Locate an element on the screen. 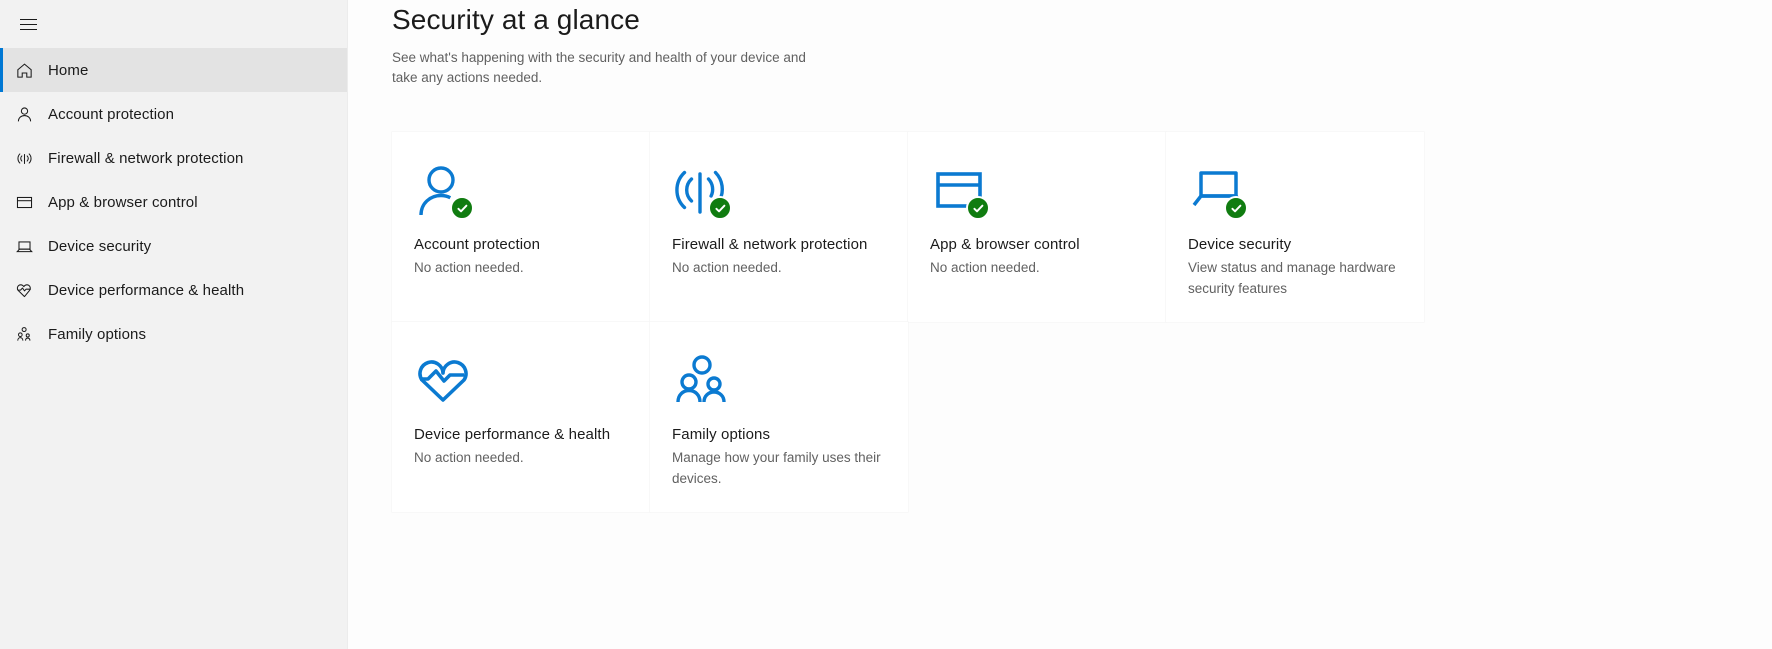 Image resolution: width=1772 pixels, height=649 pixels. sidebar-item-label: App & browser control is located at coordinates (123, 202).